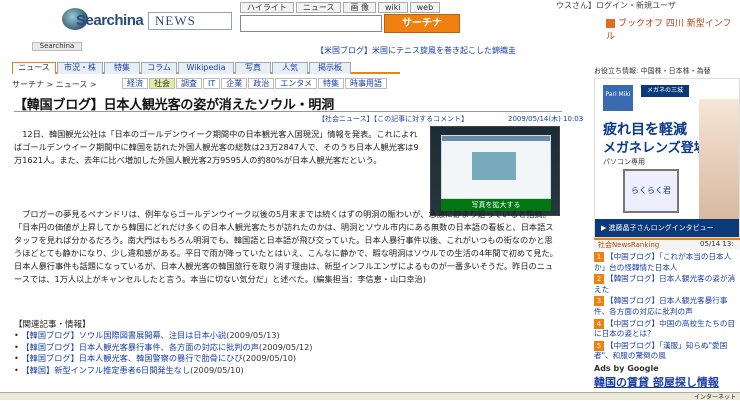  I want to click on article-photo: 写真を拡大する, so click(495, 171).